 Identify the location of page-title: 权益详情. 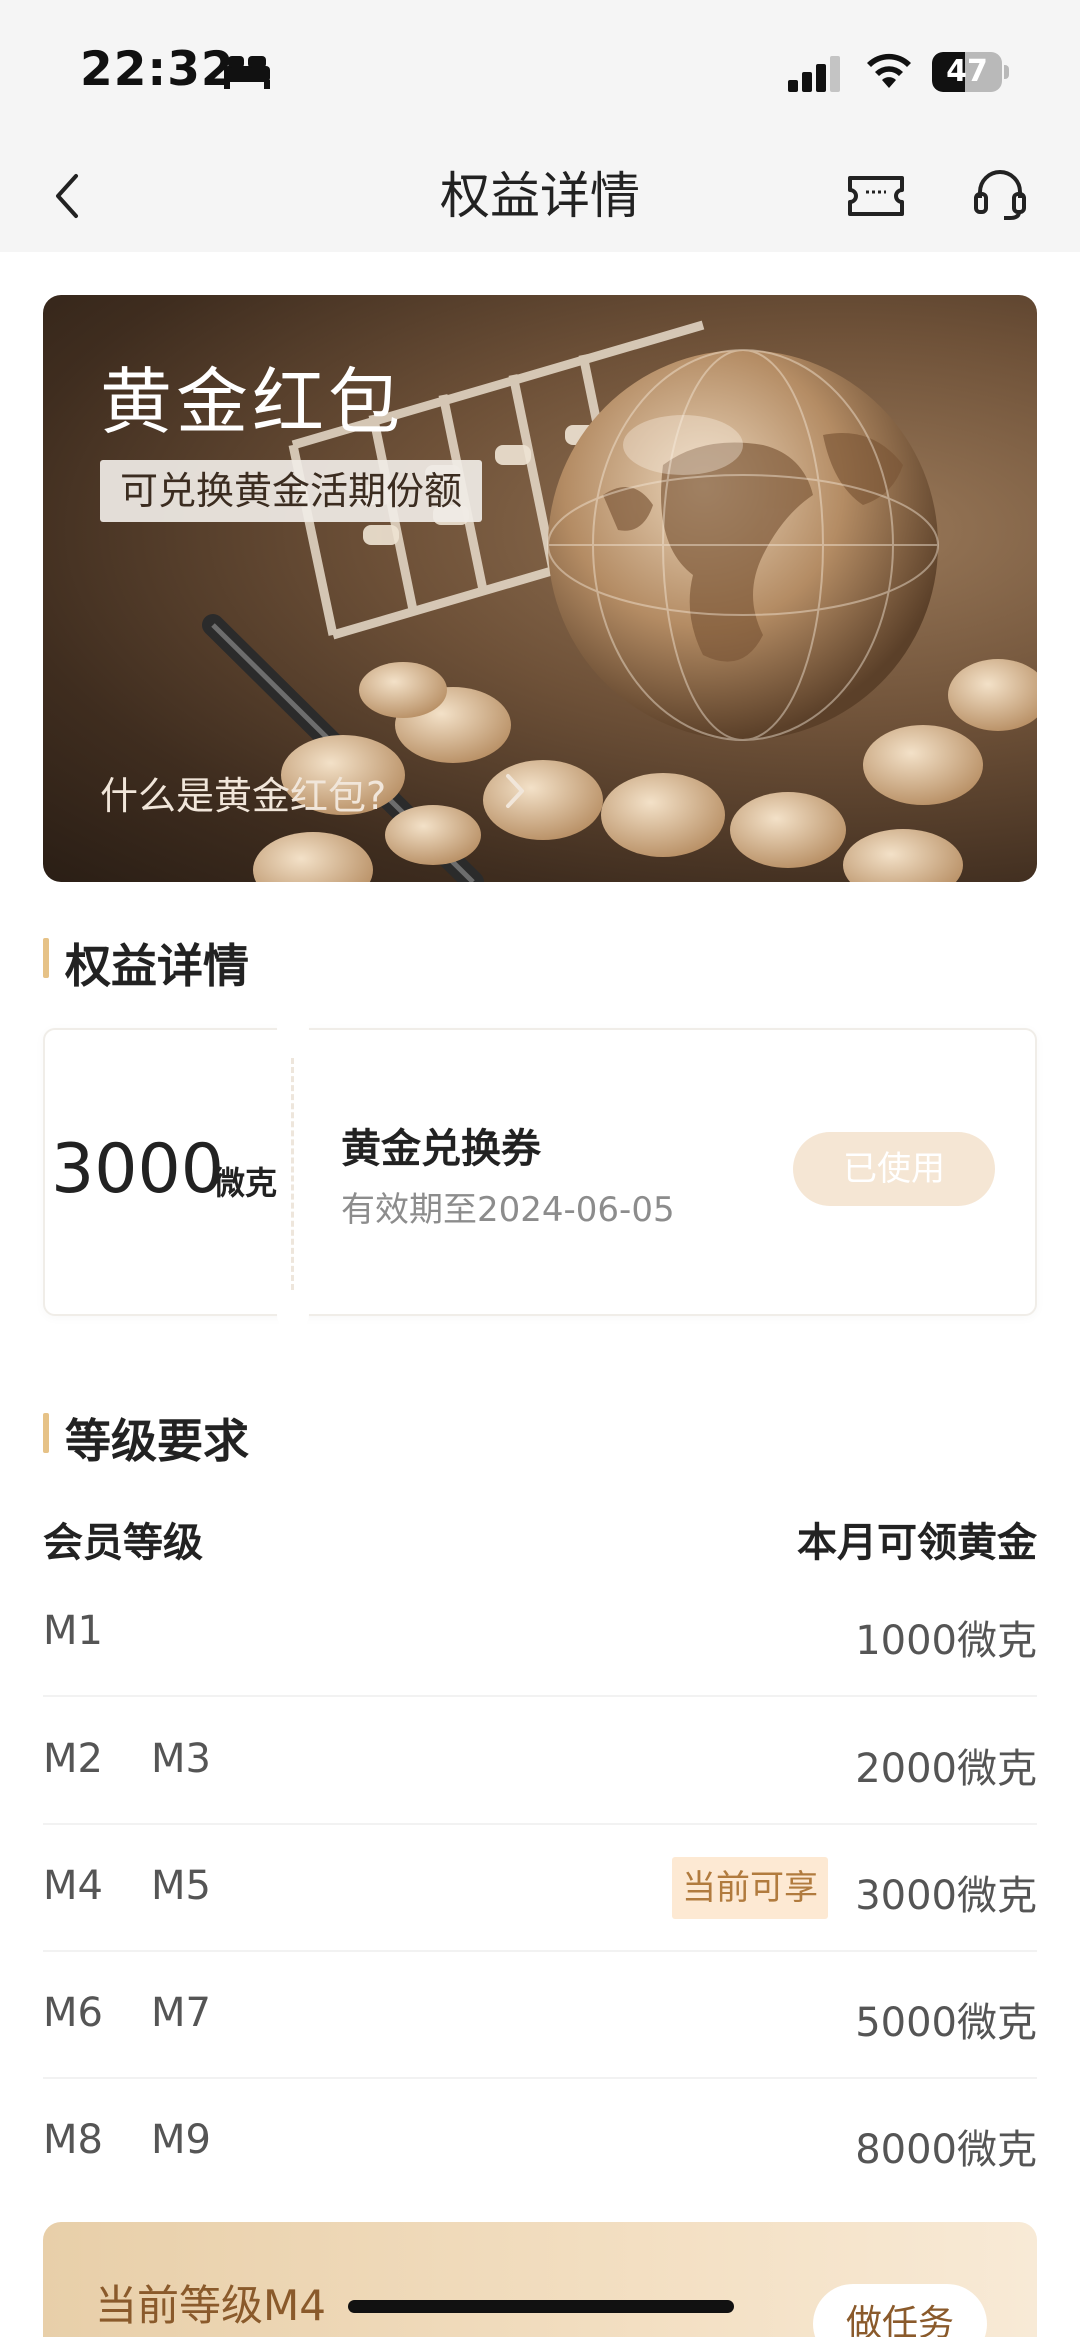
(540, 196).